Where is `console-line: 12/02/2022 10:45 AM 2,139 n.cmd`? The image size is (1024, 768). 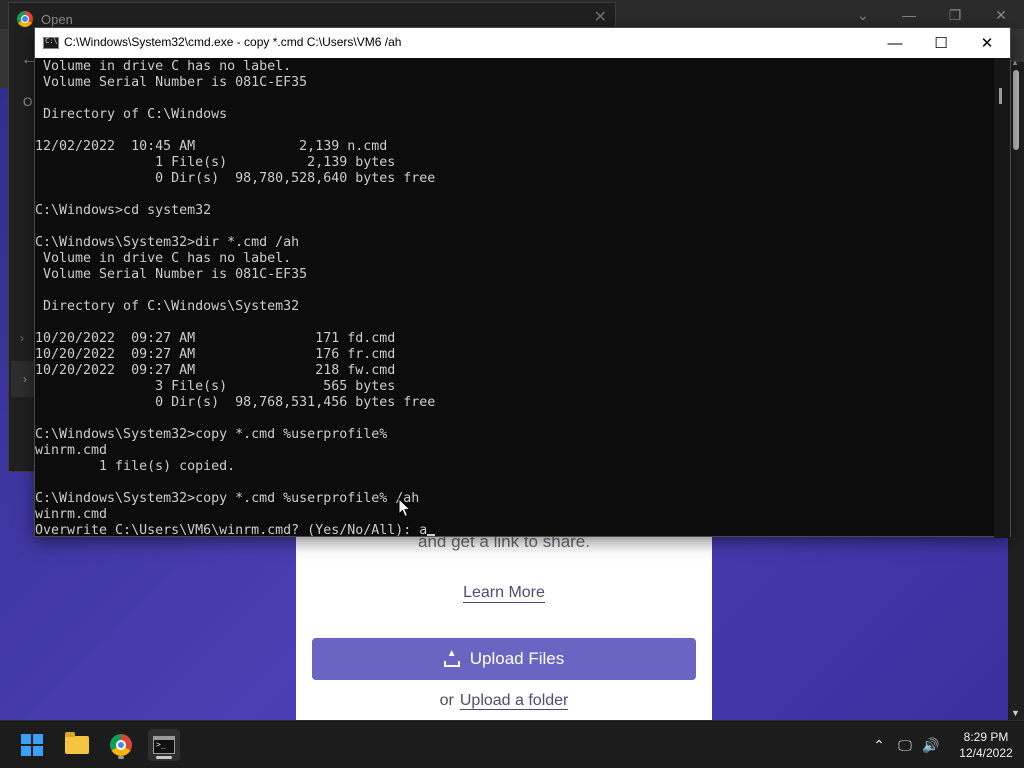 console-line: 12/02/2022 10:45 AM 2,139 n.cmd is located at coordinates (211, 146).